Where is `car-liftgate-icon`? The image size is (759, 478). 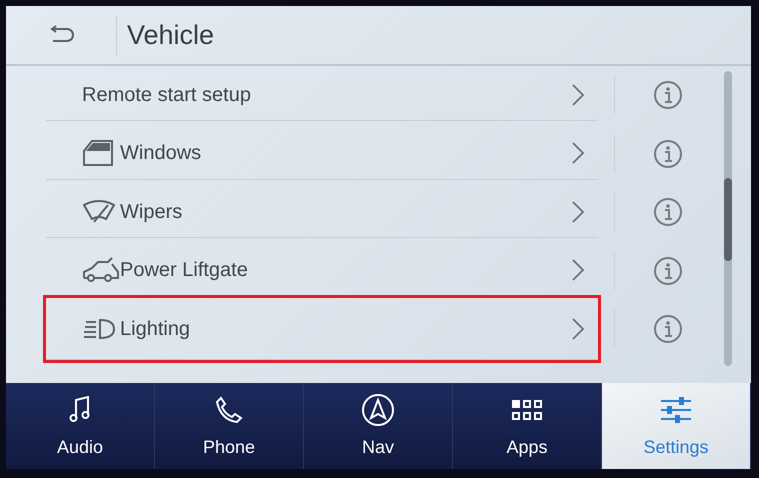
car-liftgate-icon is located at coordinates (101, 270).